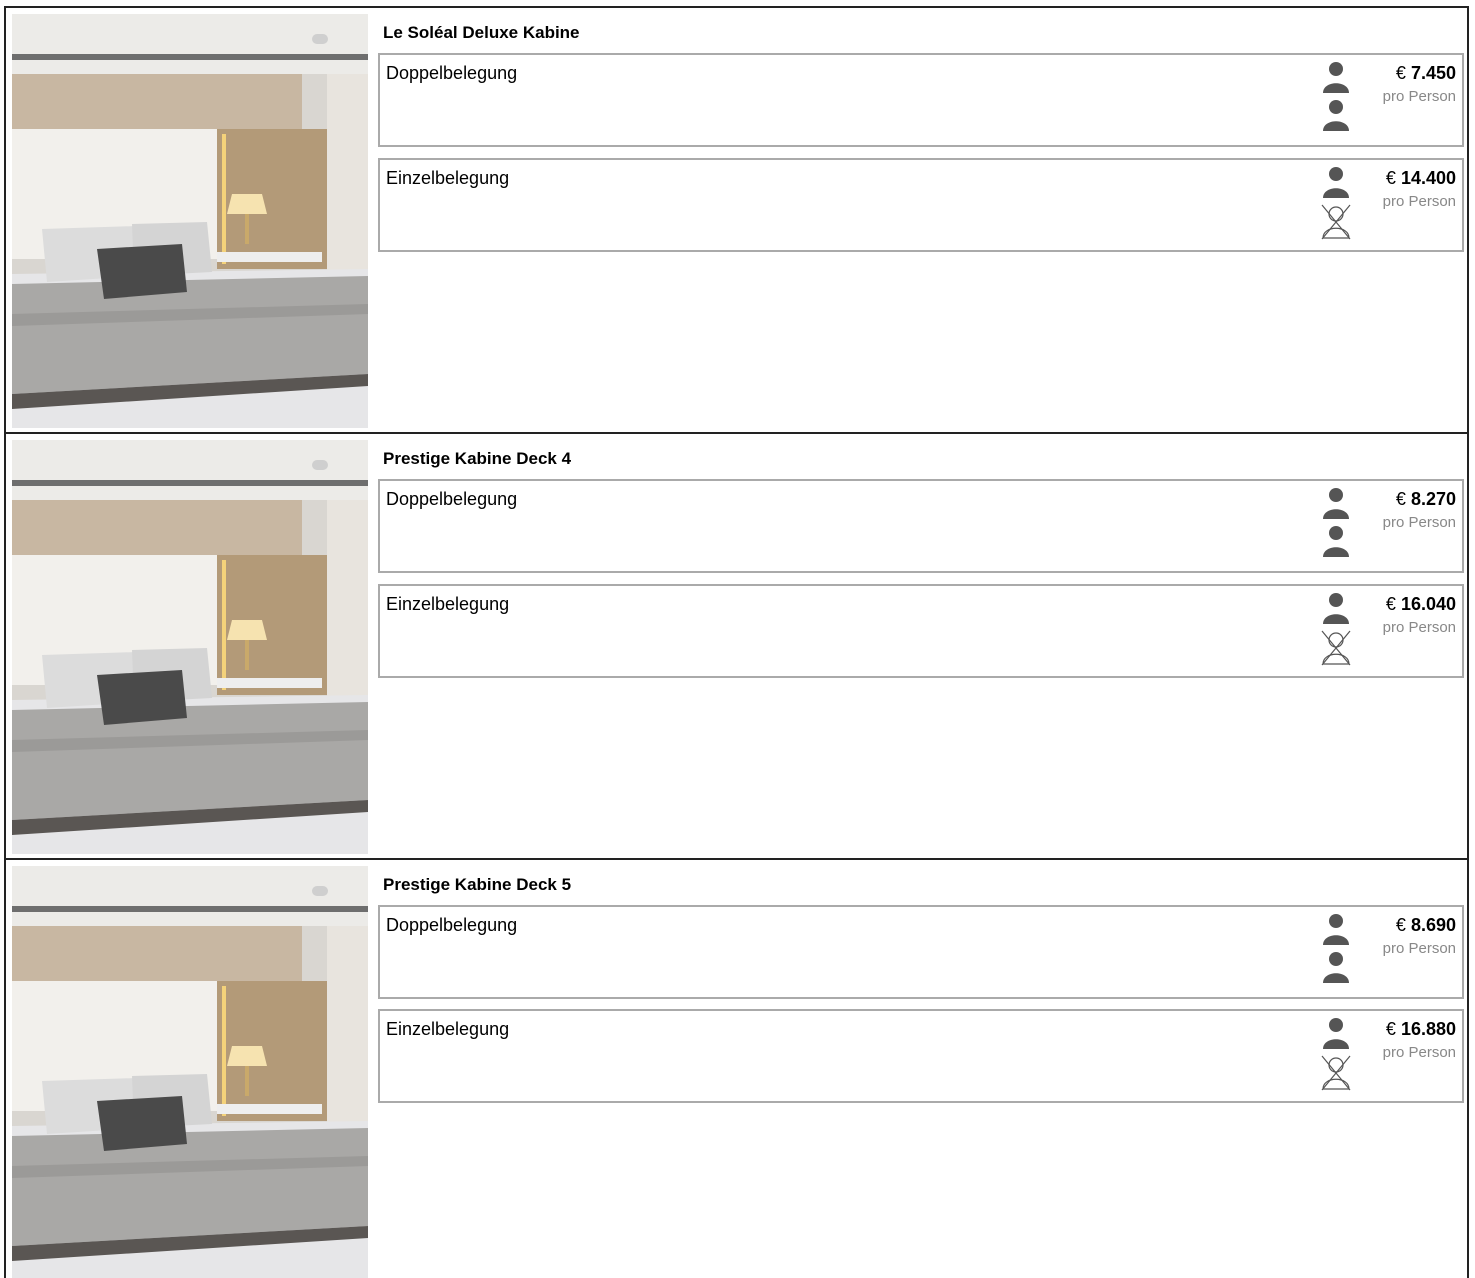 Image resolution: width=1475 pixels, height=1278 pixels. I want to click on price-block: € 8.270 pro Person, so click(1419, 510).